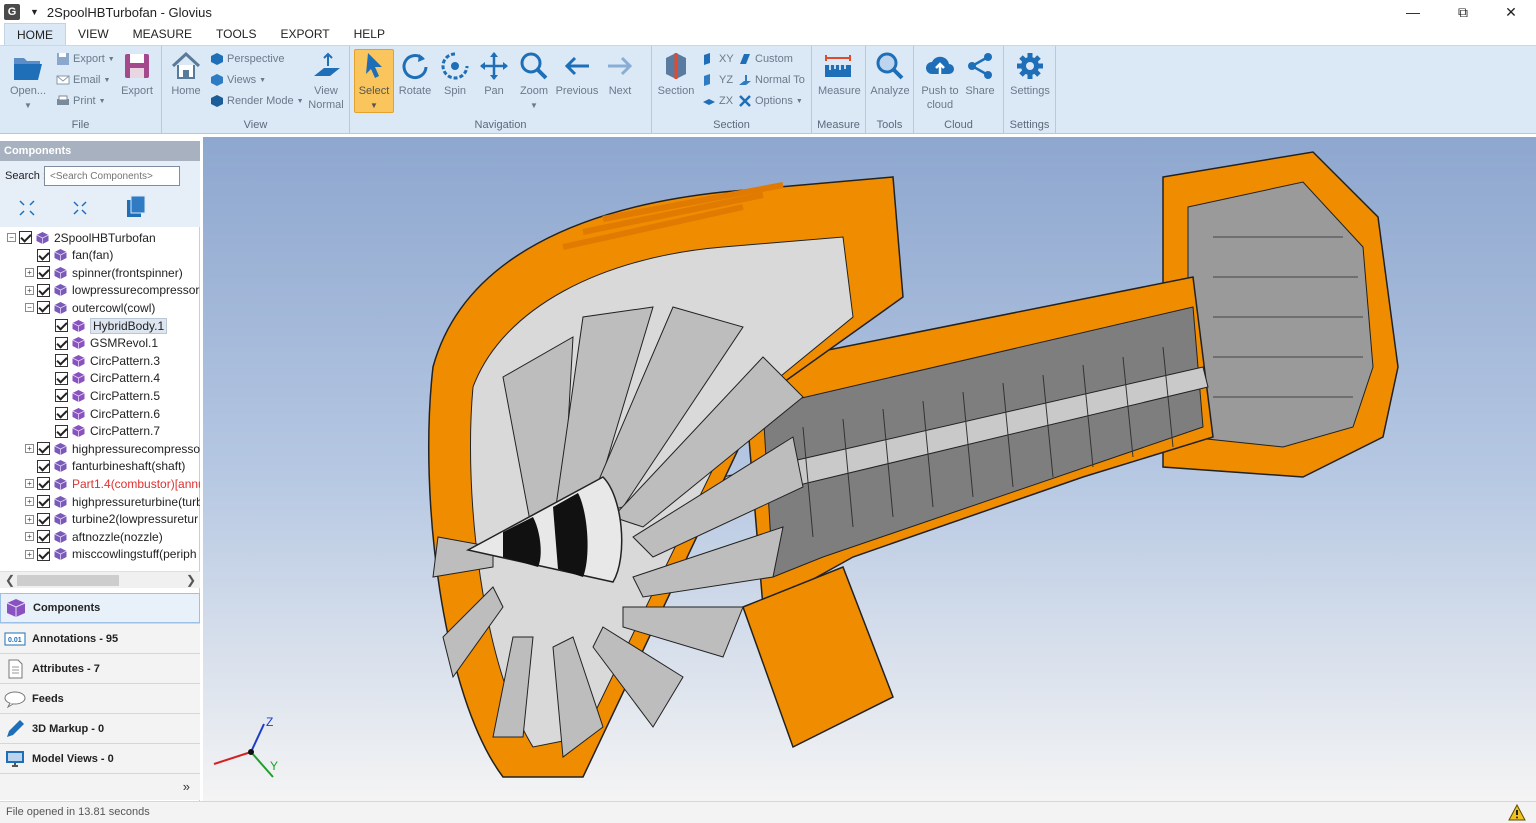 This screenshot has height=823, width=1536. What do you see at coordinates (100, 758) in the screenshot?
I see `tab-model-views: Model Views - 0` at bounding box center [100, 758].